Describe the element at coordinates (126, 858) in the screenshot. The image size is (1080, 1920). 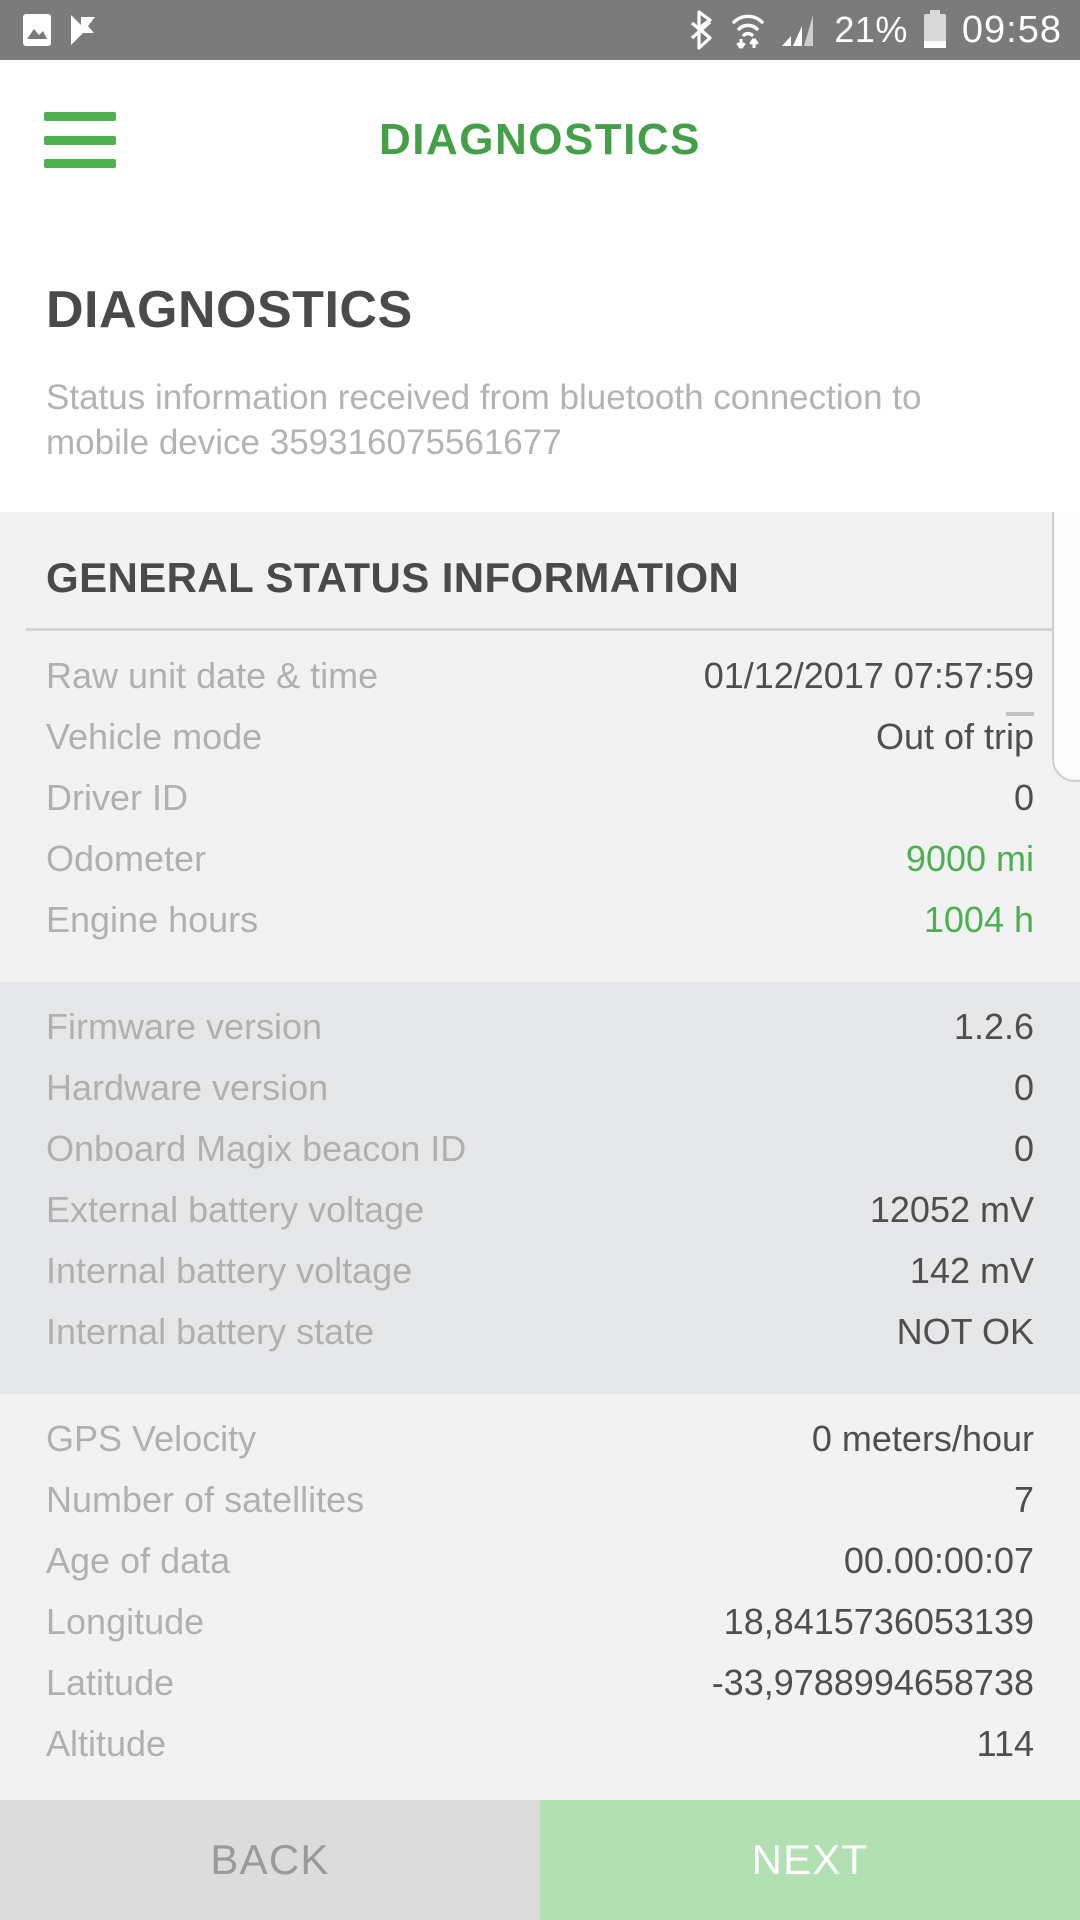
I see `status-row-label: Odometer` at that location.